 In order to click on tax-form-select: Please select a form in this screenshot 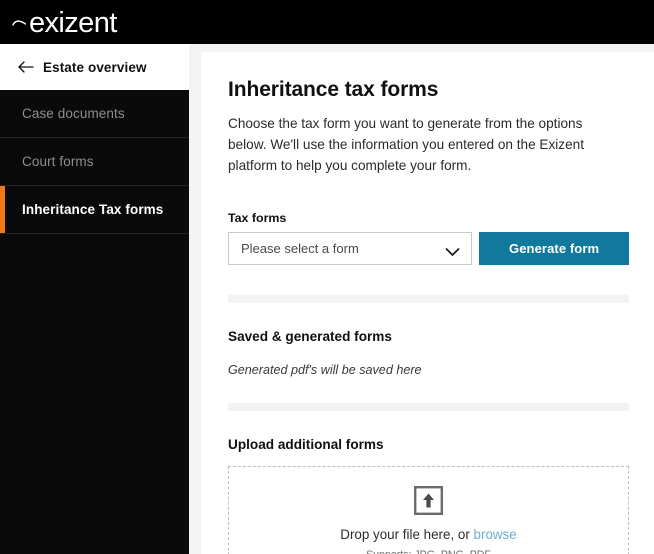, I will do `click(350, 248)`.